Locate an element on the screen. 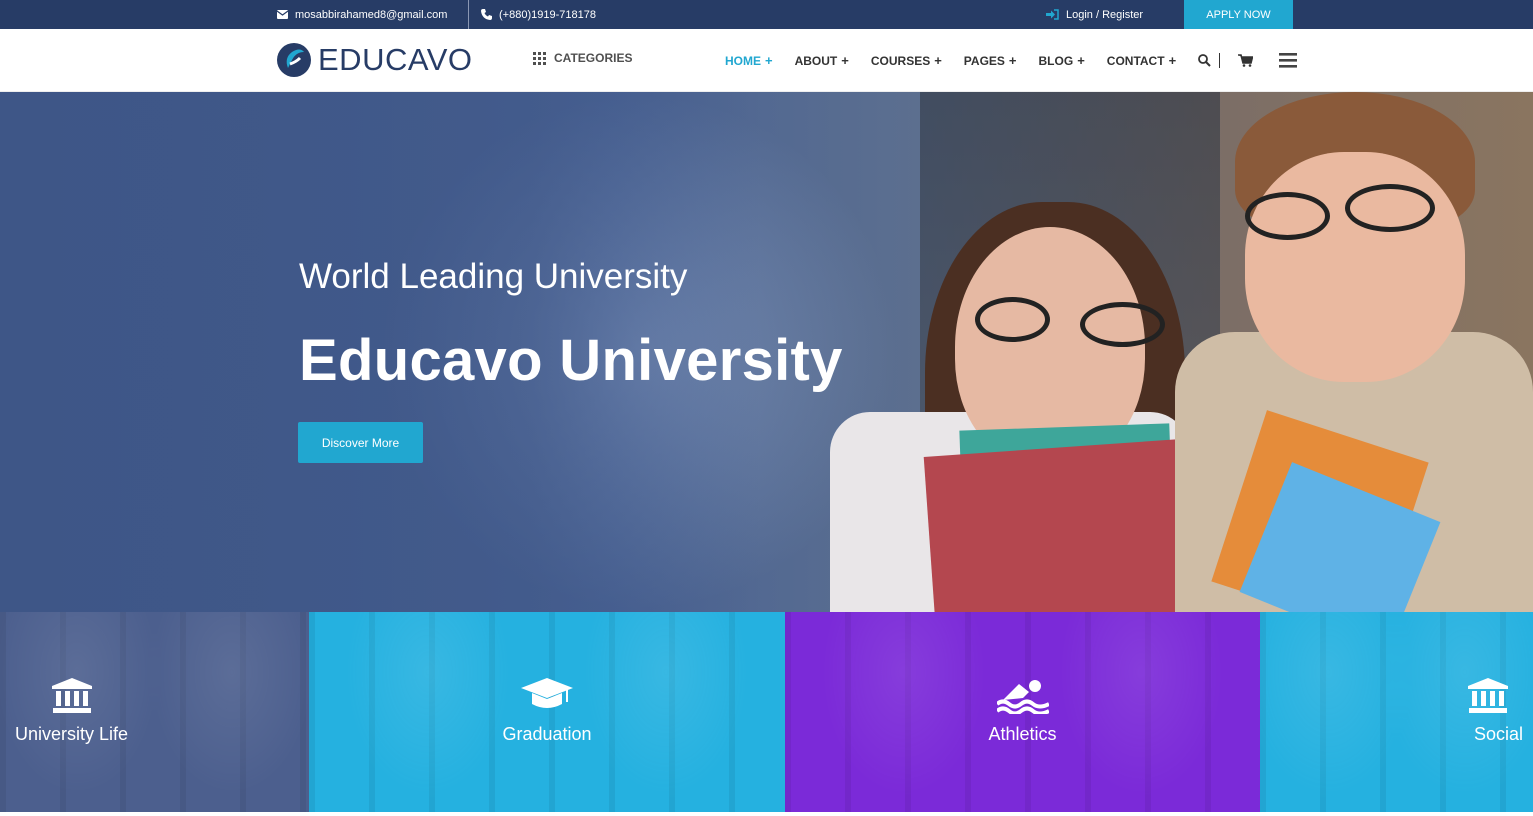 The image size is (1533, 816). search-icon is located at coordinates (1204, 60).